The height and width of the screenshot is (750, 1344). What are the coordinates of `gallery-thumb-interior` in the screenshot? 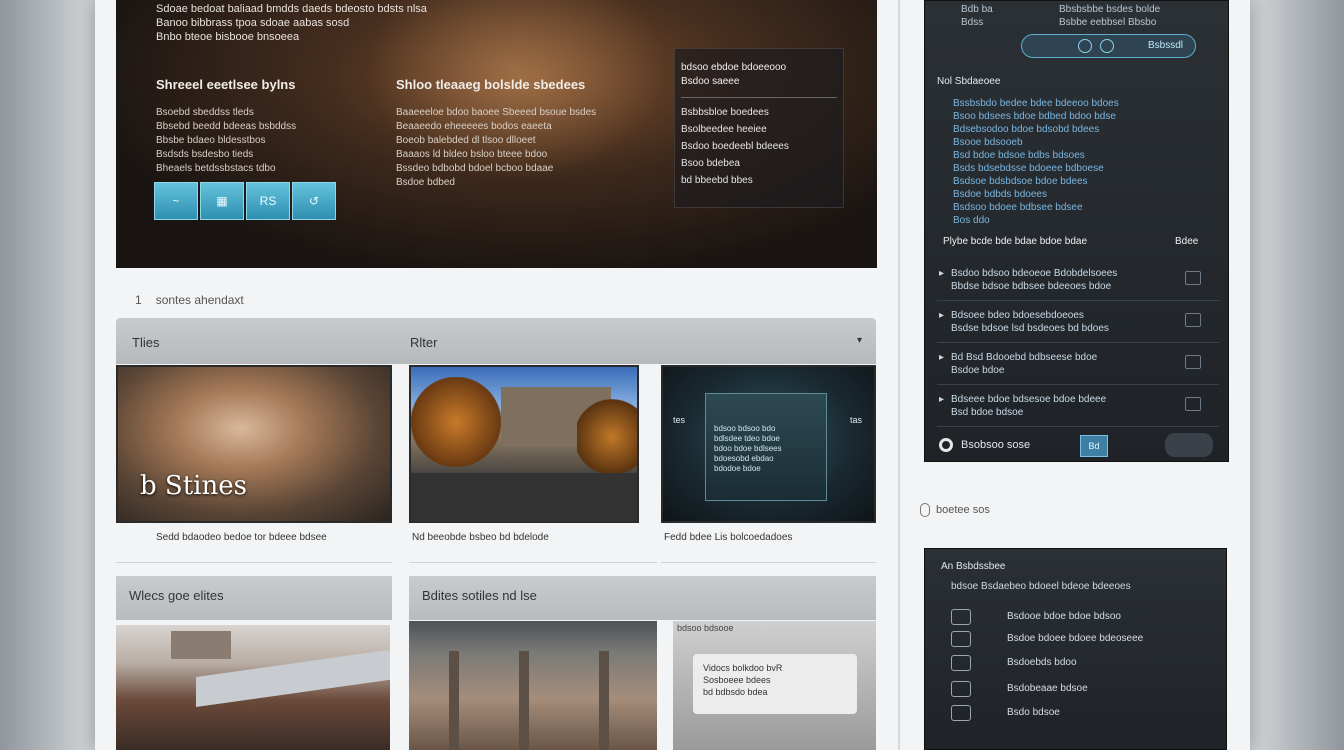 It's located at (533, 685).